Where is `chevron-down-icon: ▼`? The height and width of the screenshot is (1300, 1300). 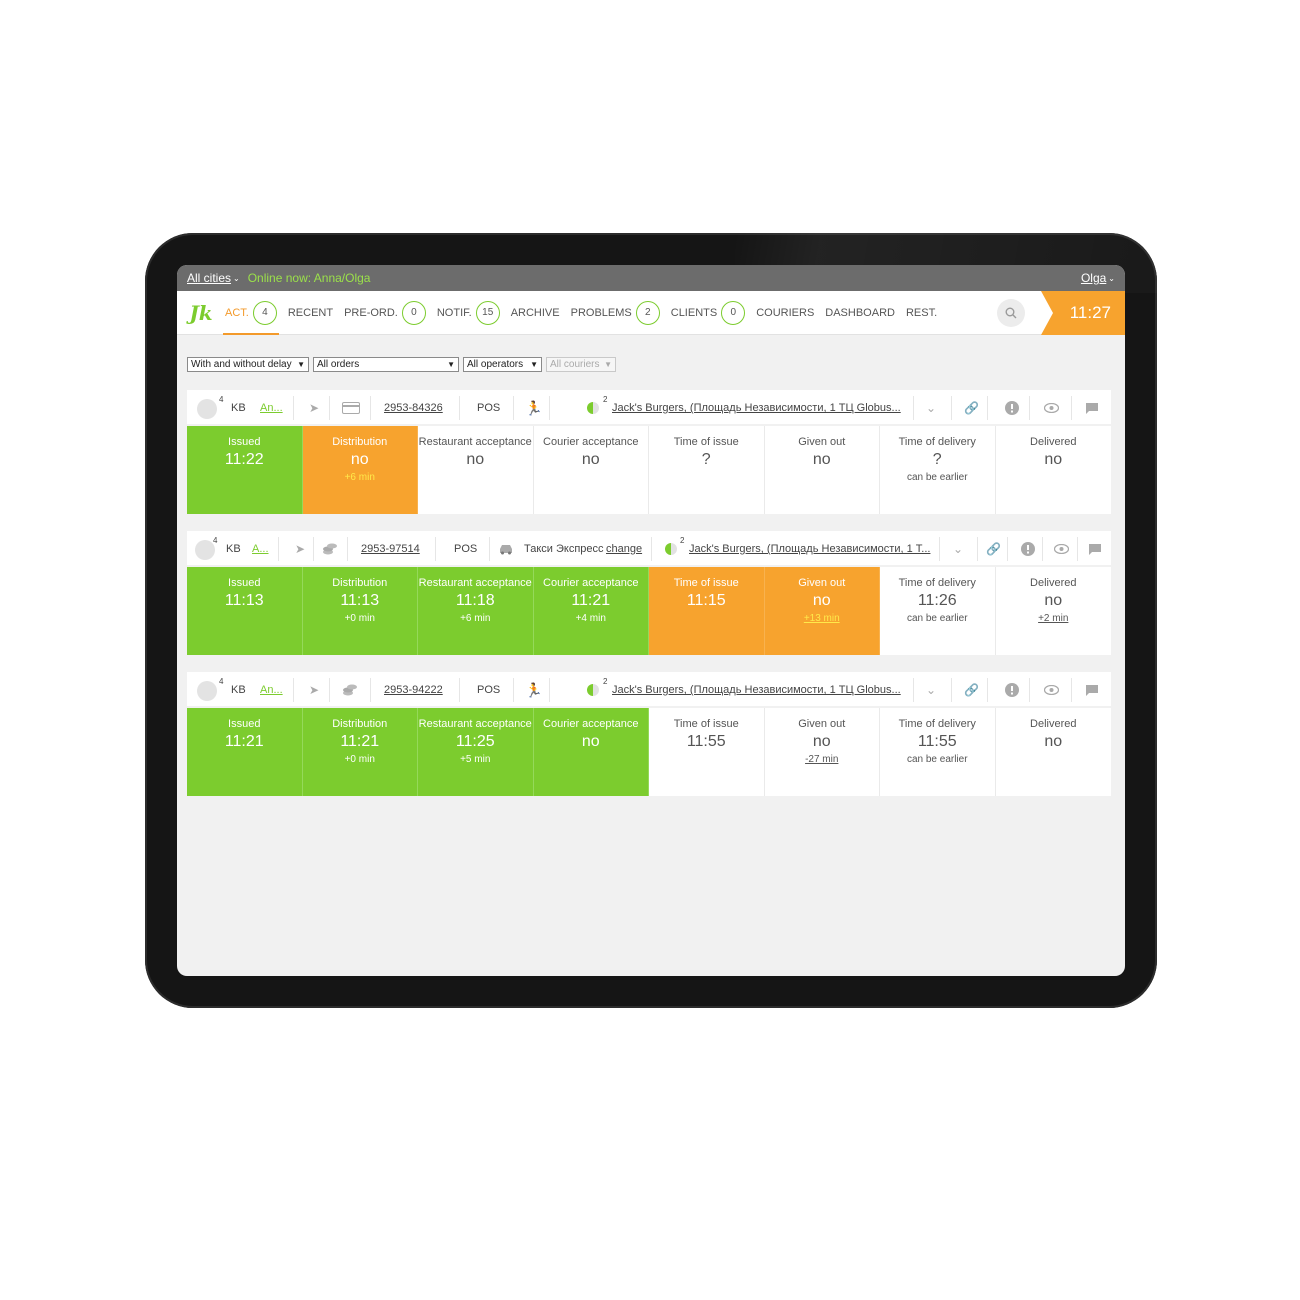 chevron-down-icon: ▼ is located at coordinates (534, 364).